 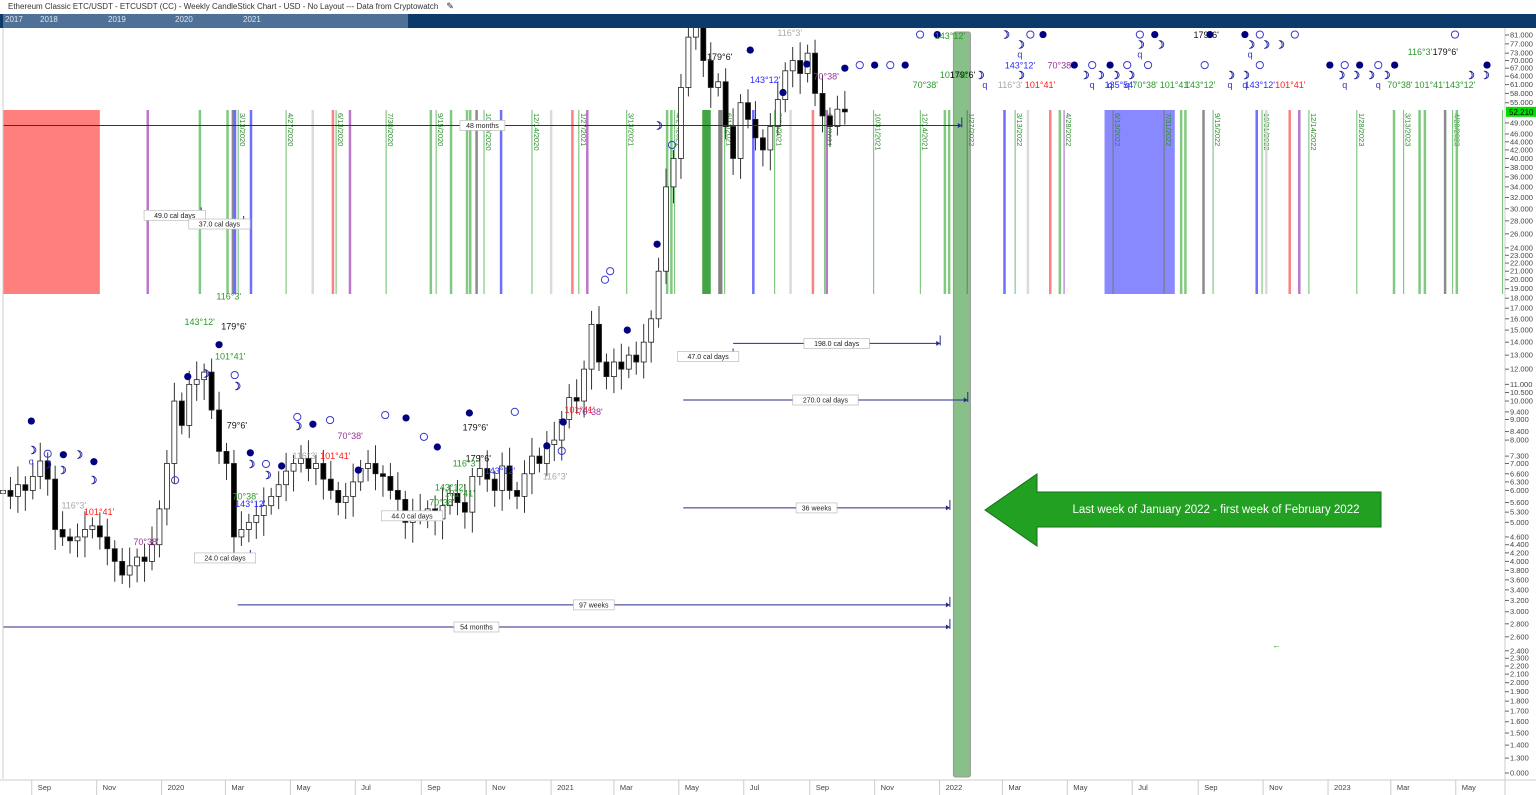 What do you see at coordinates (1519, 773) in the screenshot?
I see `price-tick-label: 0.000` at bounding box center [1519, 773].